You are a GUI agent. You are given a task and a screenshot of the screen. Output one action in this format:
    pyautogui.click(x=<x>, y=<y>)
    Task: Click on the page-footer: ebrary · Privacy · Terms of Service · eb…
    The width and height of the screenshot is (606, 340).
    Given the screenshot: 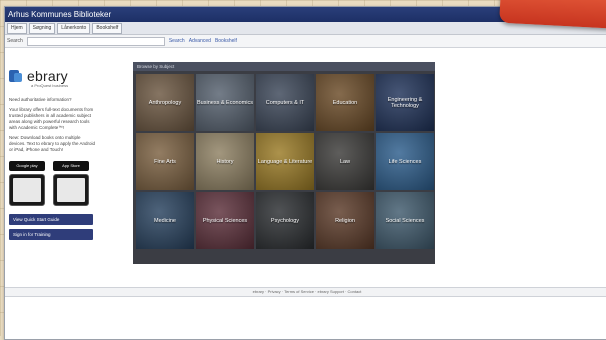 What is the action you would take?
    pyautogui.click(x=305, y=292)
    